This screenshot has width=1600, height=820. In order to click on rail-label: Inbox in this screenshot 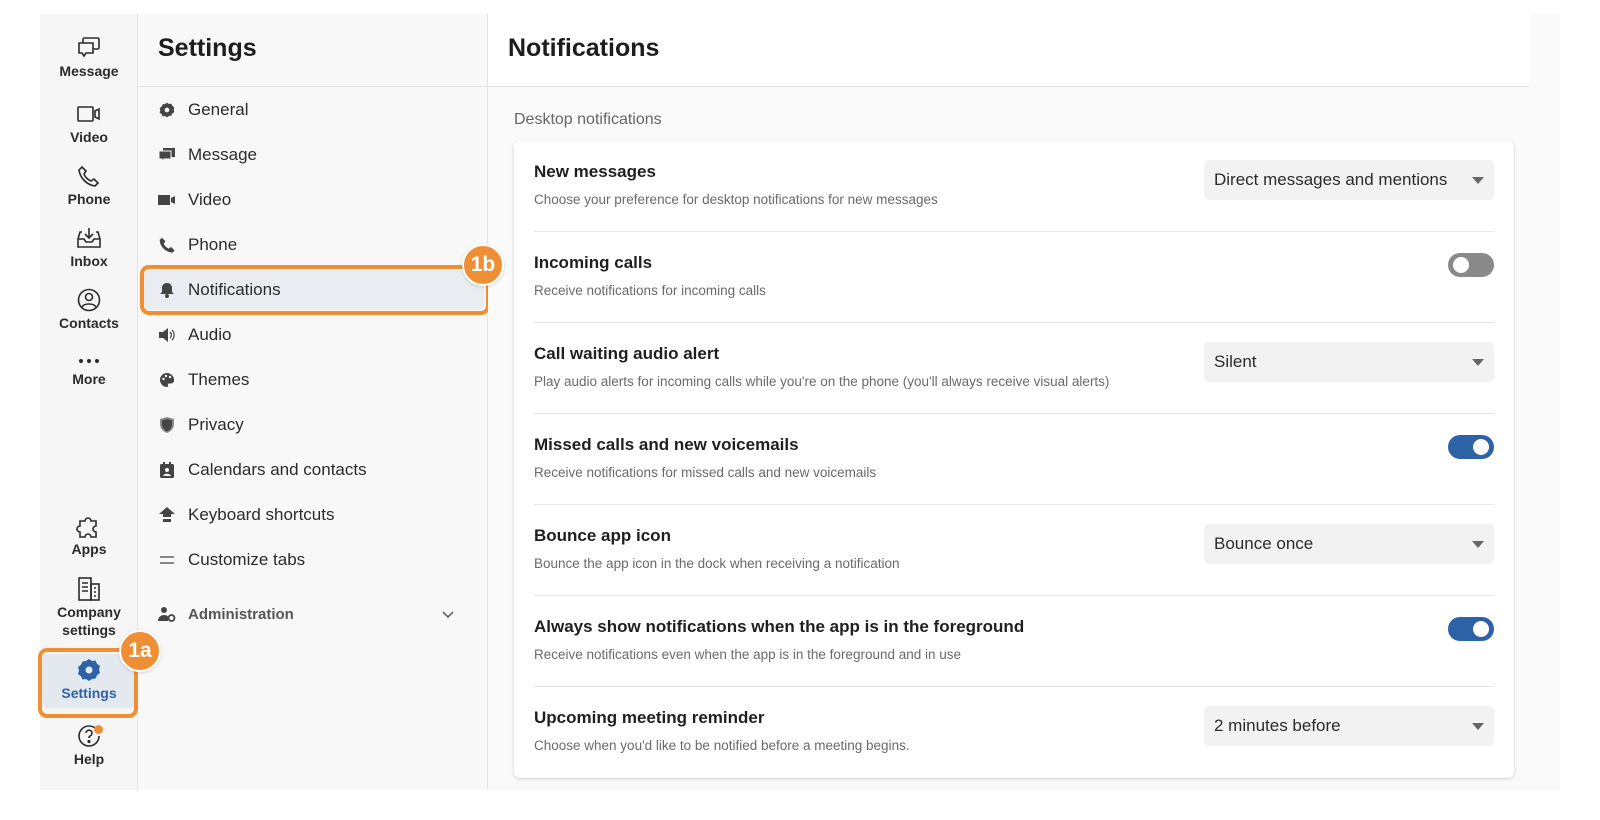, I will do `click(89, 261)`.